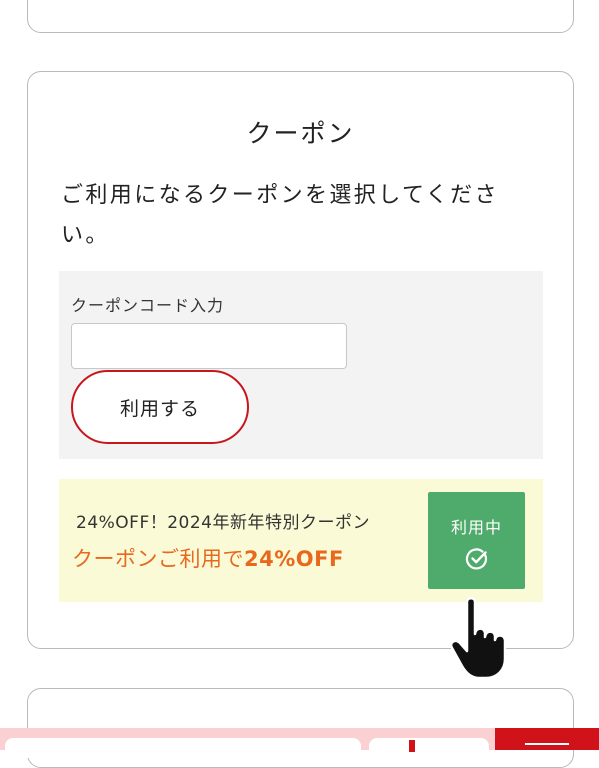  Describe the element at coordinates (148, 305) in the screenshot. I see `coupon-code-label: クーポンコード入力` at that location.